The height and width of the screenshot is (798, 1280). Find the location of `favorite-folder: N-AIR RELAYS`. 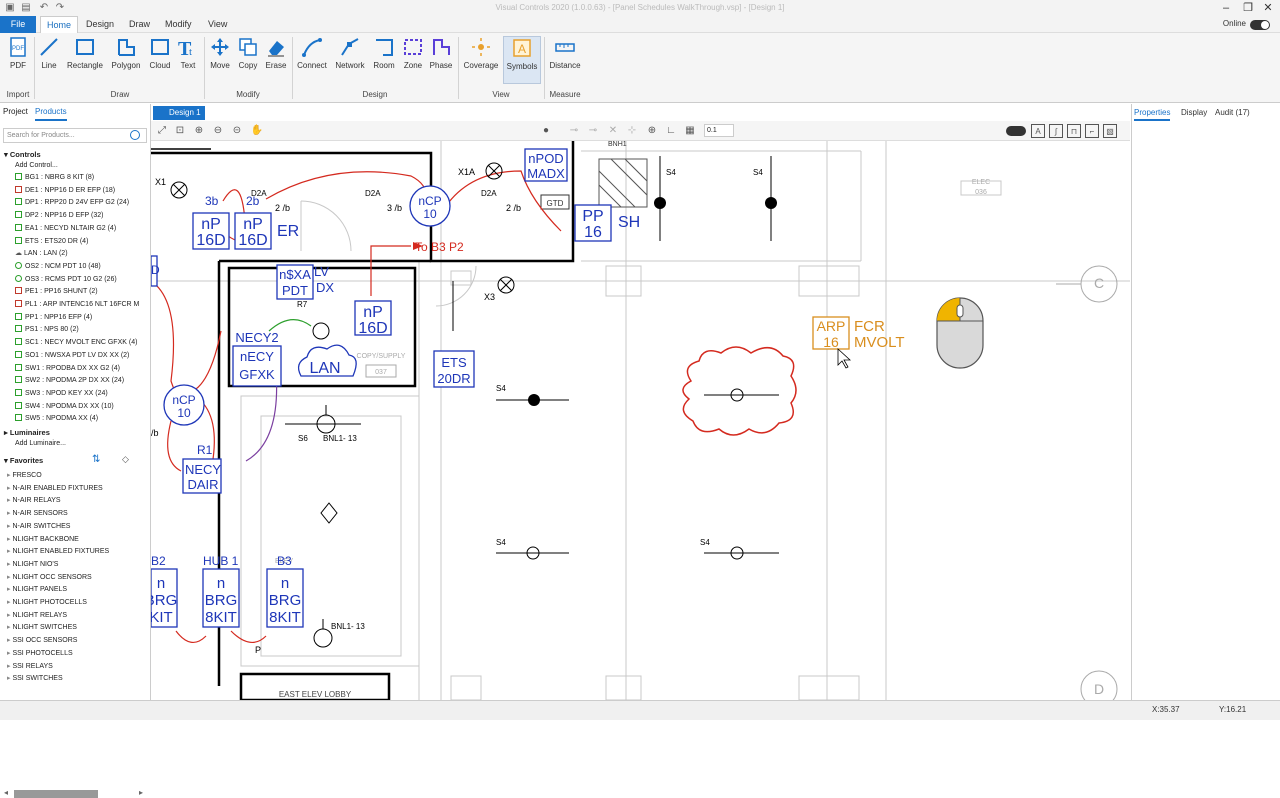

favorite-folder: N-AIR RELAYS is located at coordinates (33, 500).